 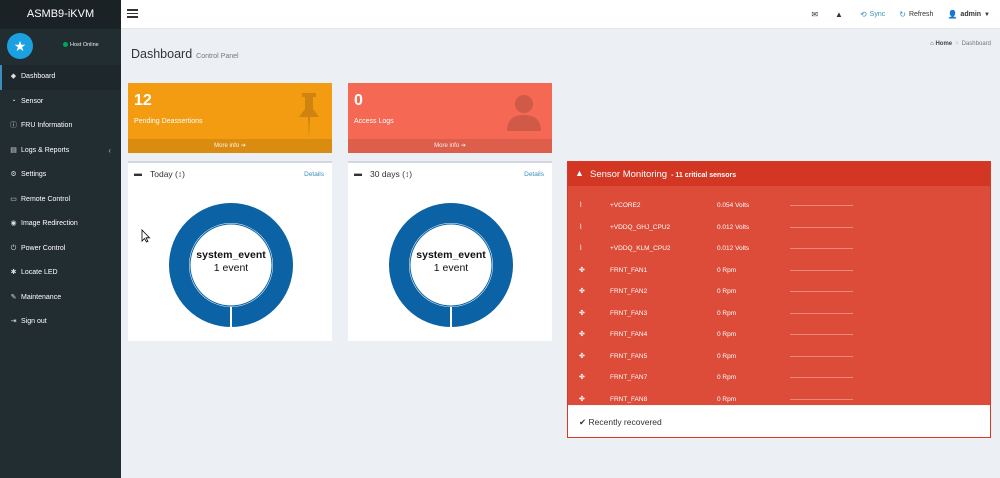 I want to click on refresh-label: Refresh, so click(x=921, y=14).